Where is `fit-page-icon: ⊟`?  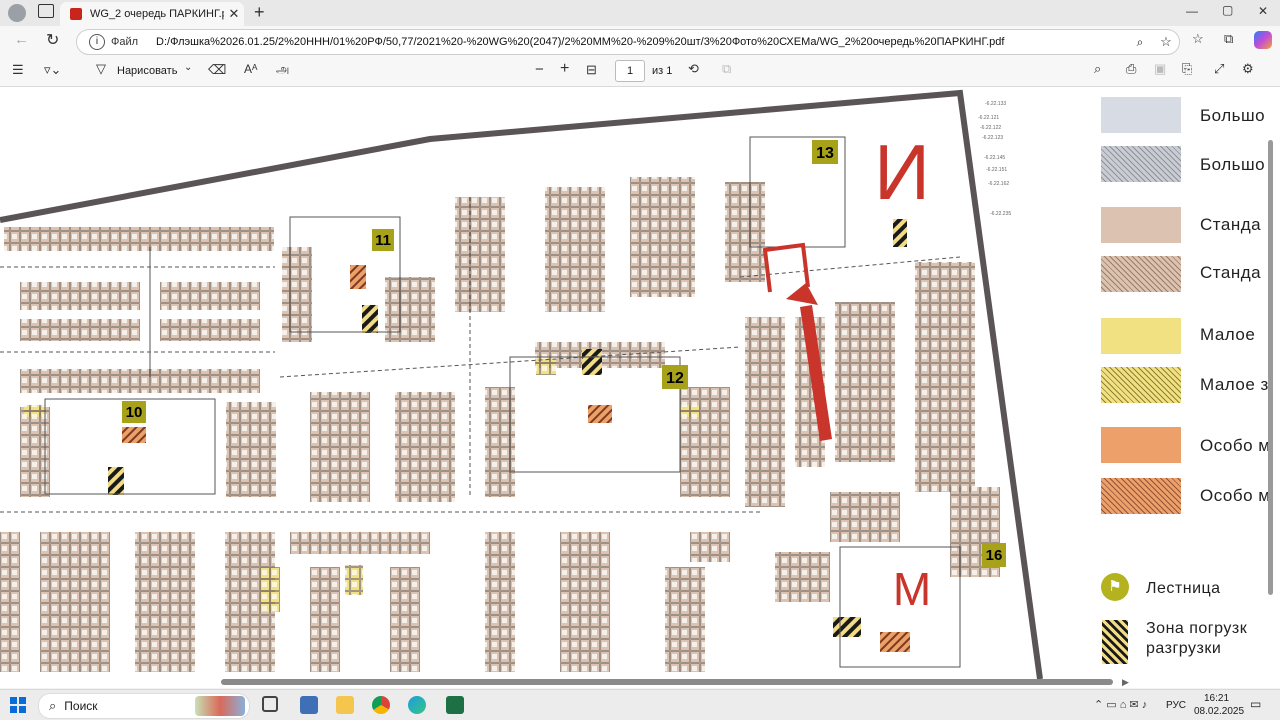 fit-page-icon: ⊟ is located at coordinates (591, 70).